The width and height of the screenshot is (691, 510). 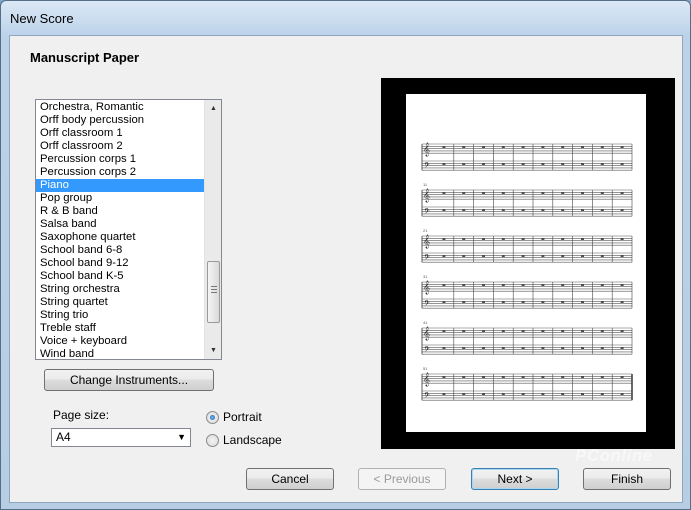 What do you see at coordinates (120, 237) in the screenshot?
I see `list-item: Saxophone quartet` at bounding box center [120, 237].